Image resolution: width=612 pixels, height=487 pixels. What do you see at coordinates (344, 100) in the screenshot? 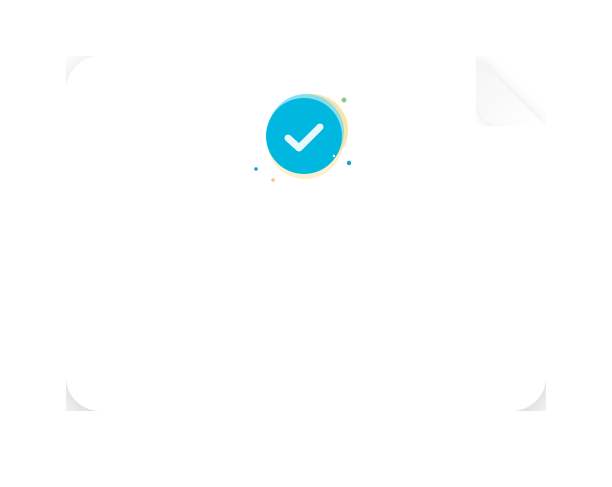
I see `sparkle-dot-green` at bounding box center [344, 100].